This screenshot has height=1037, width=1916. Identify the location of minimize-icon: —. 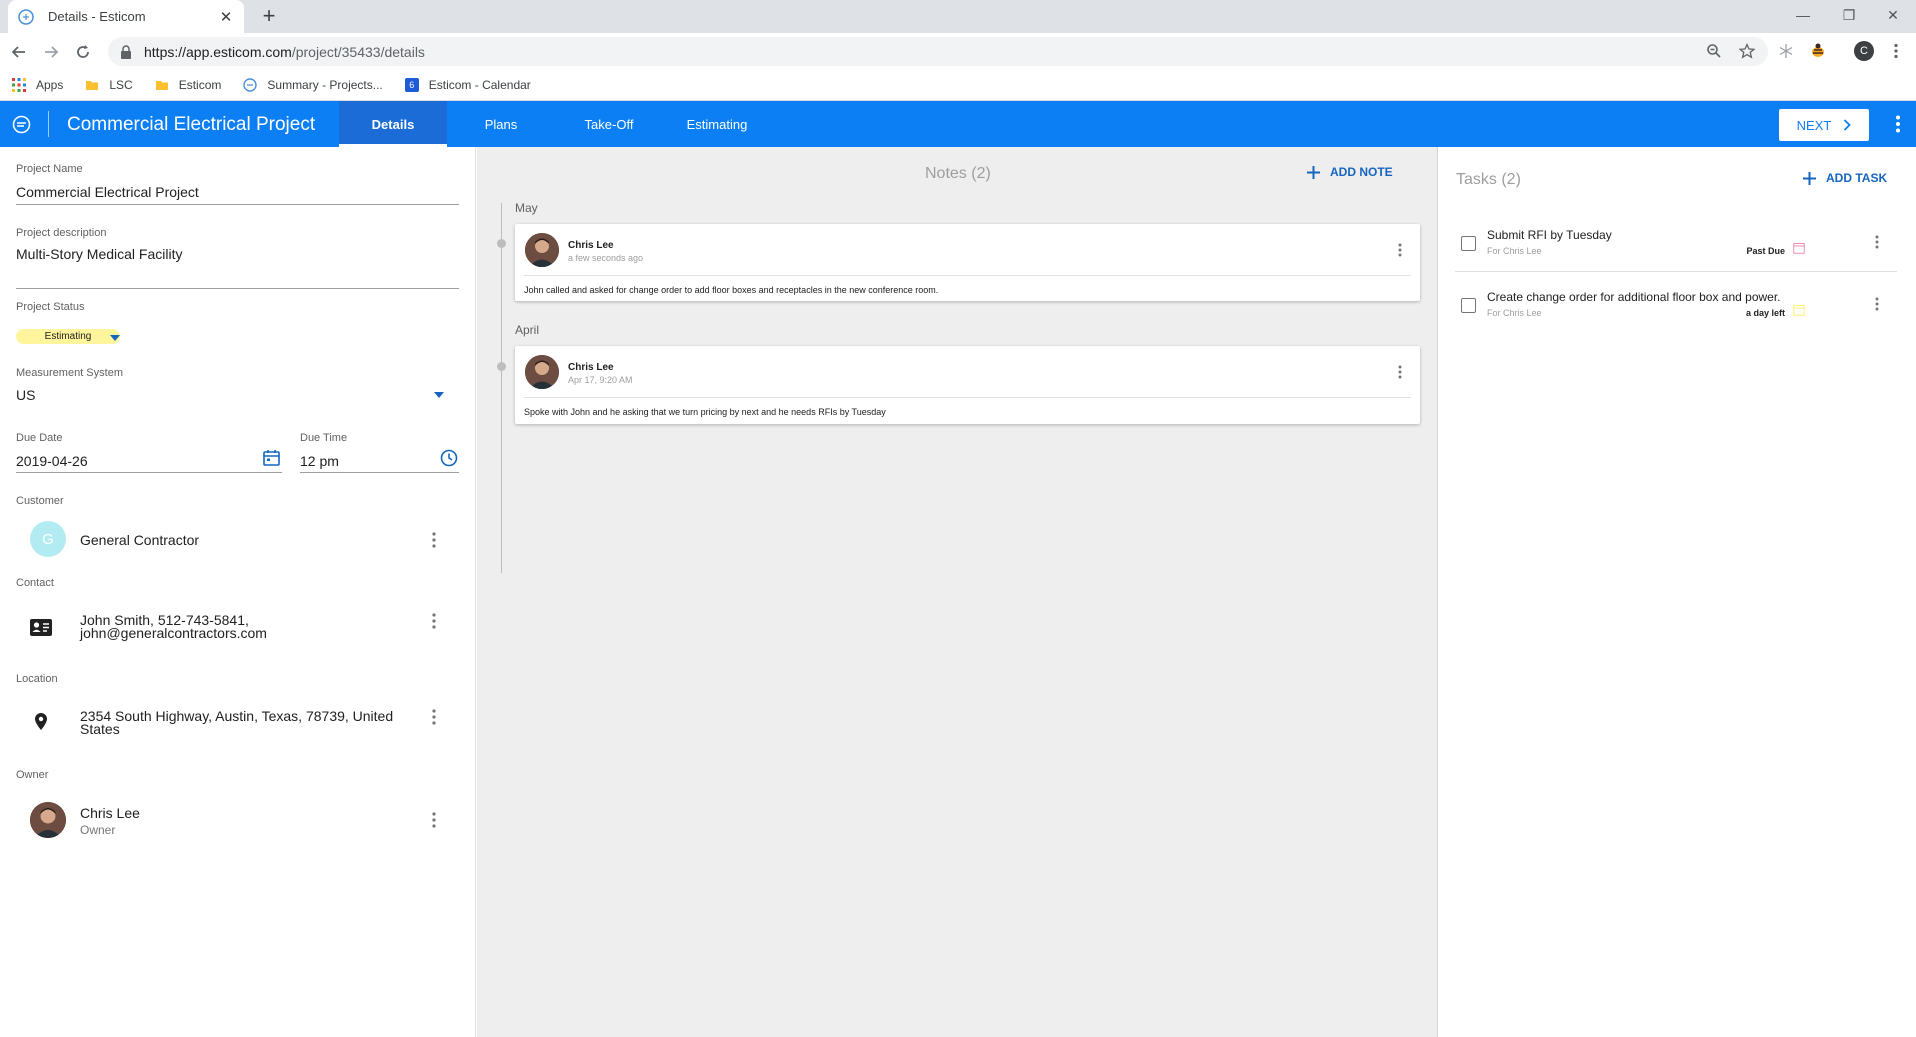
(1803, 15).